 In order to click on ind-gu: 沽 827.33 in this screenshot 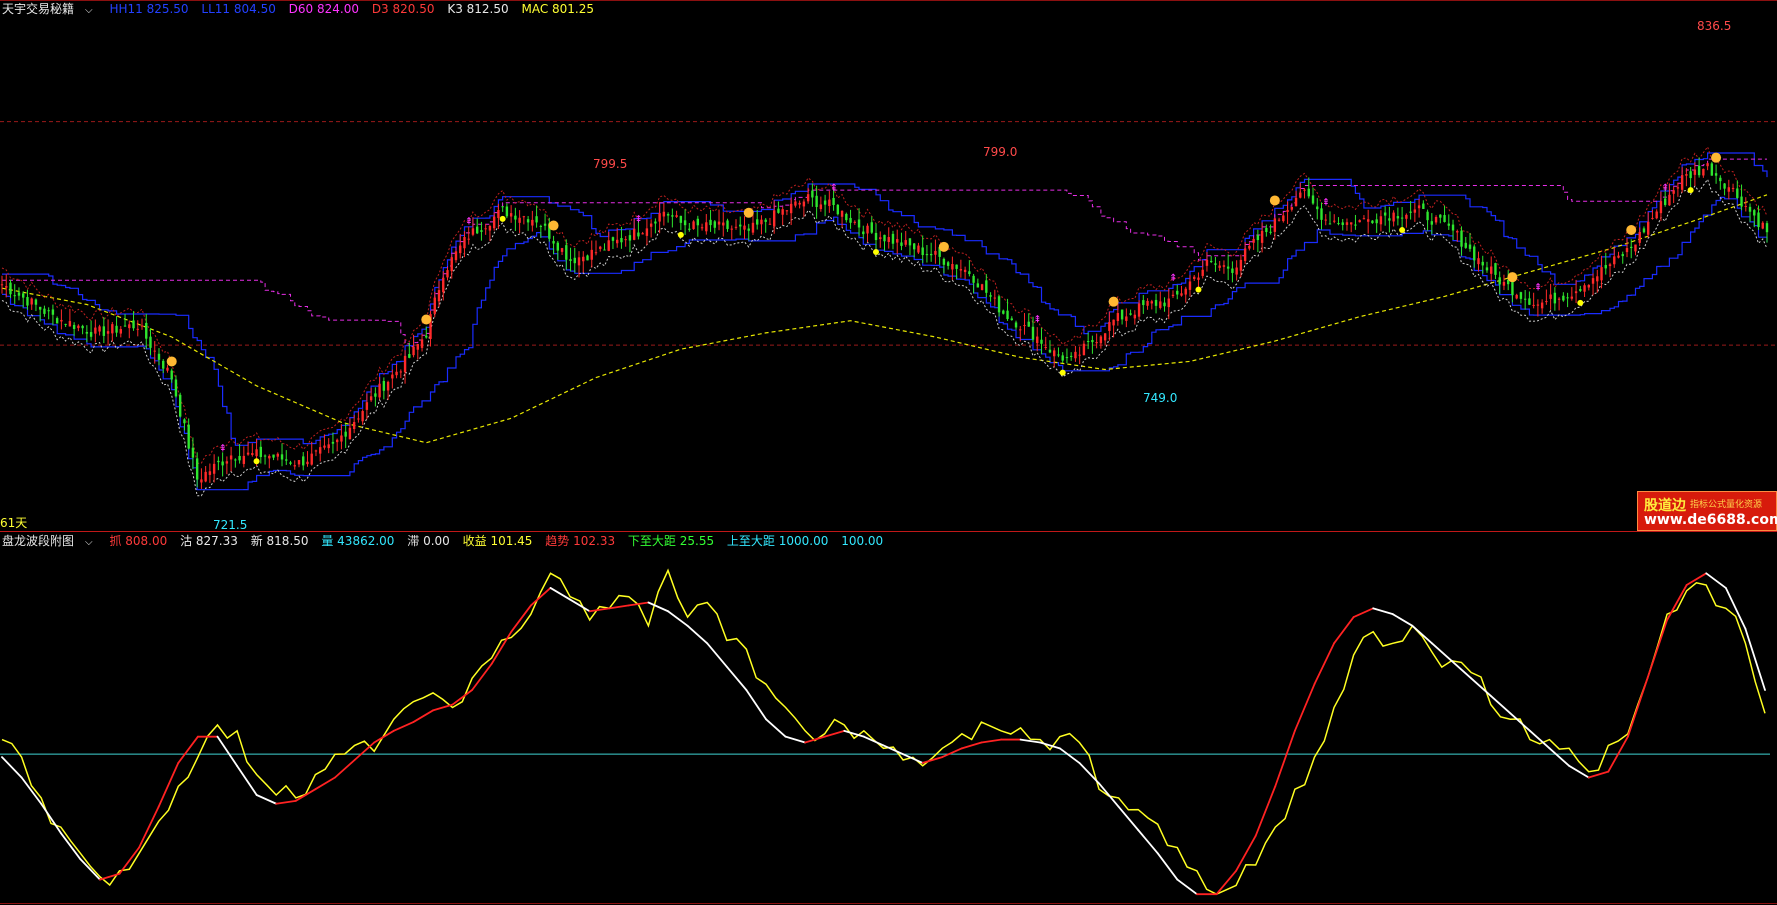, I will do `click(209, 541)`.